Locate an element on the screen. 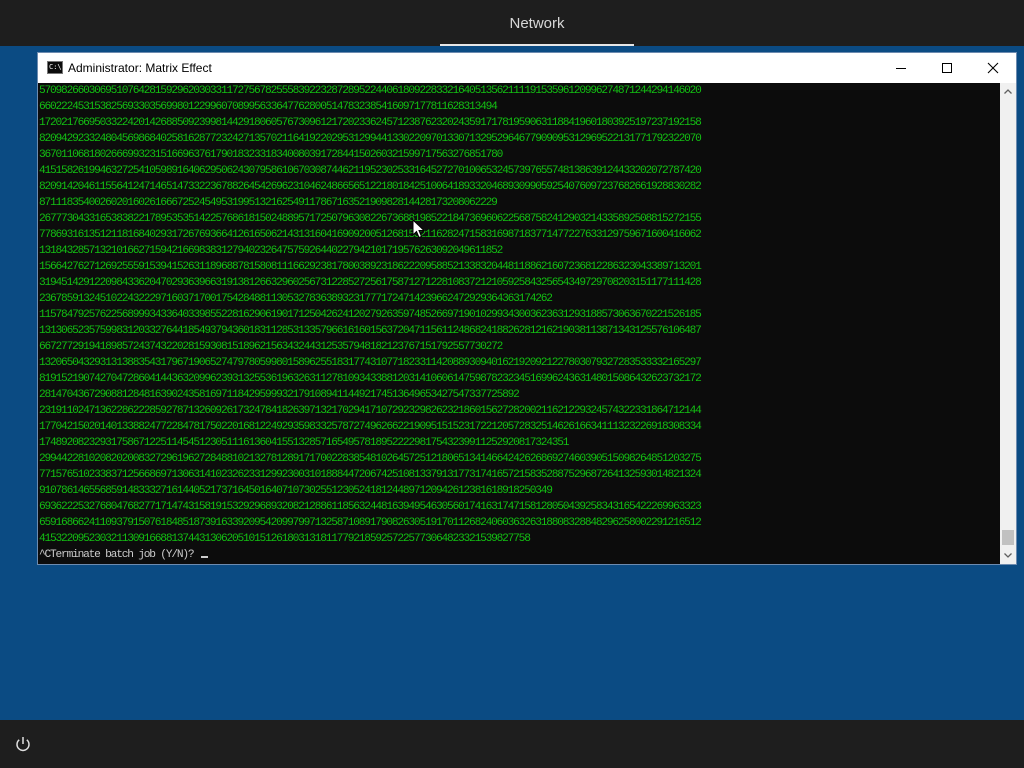 This screenshot has height=768, width=1024. top-bar: Network is located at coordinates (512, 23).